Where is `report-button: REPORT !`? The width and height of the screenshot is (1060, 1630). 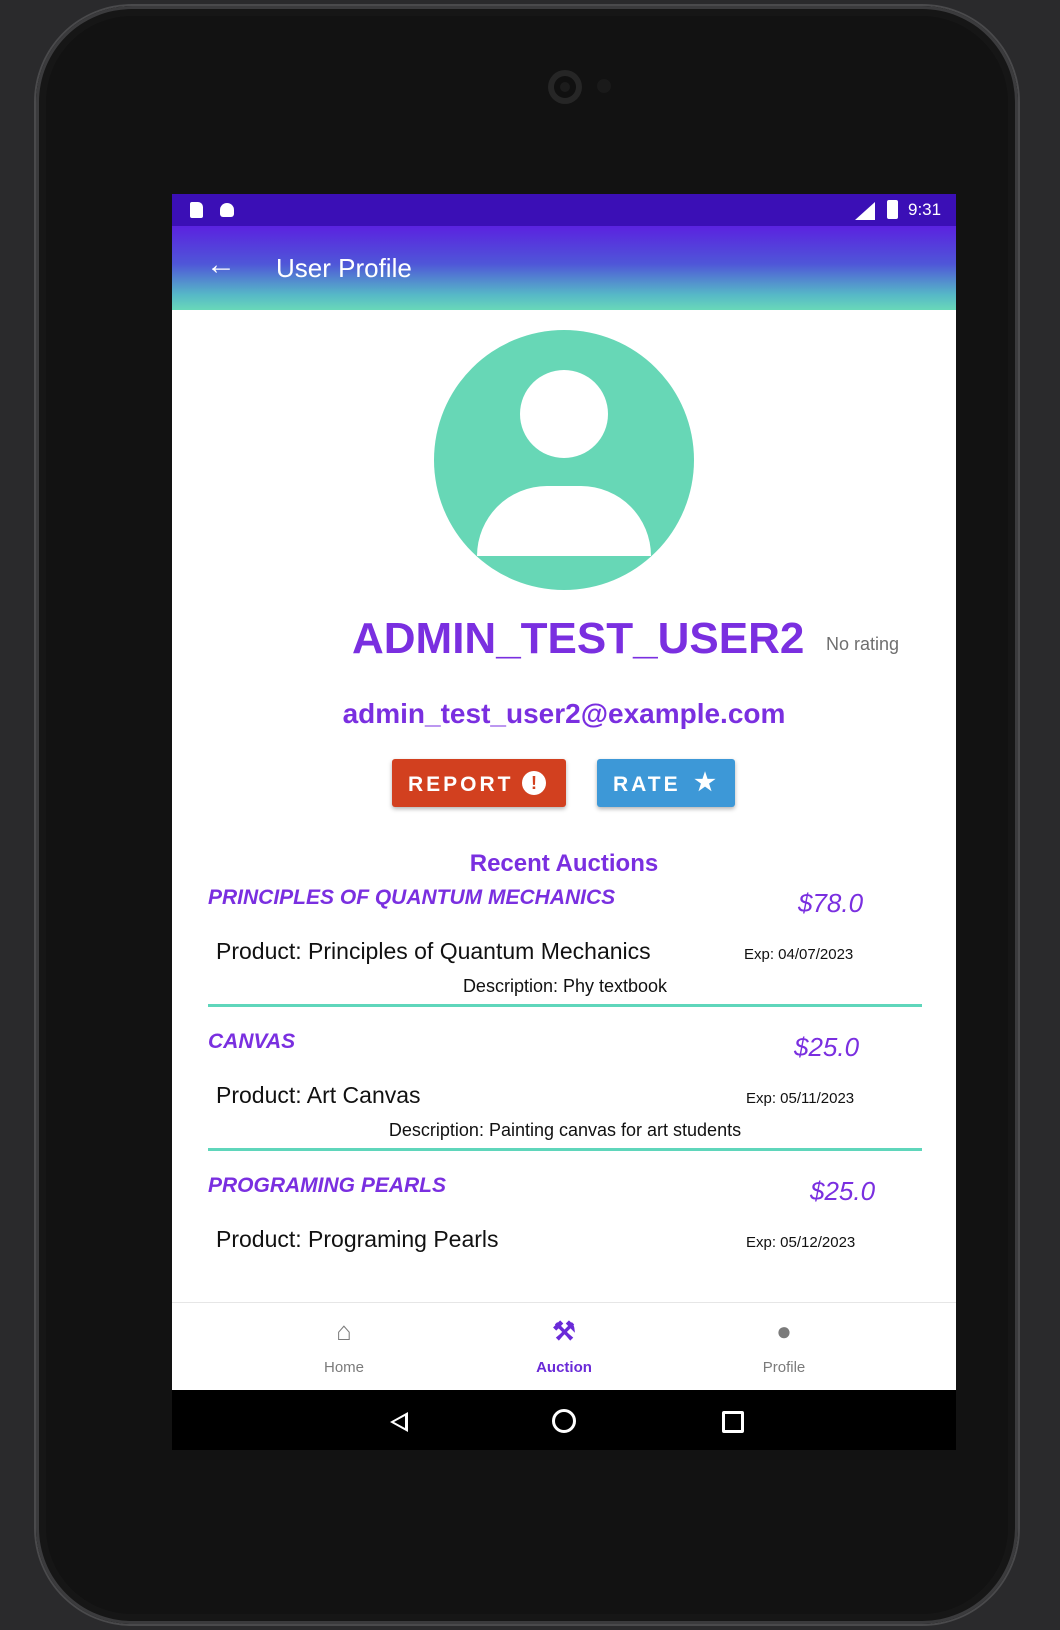 report-button: REPORT ! is located at coordinates (479, 783).